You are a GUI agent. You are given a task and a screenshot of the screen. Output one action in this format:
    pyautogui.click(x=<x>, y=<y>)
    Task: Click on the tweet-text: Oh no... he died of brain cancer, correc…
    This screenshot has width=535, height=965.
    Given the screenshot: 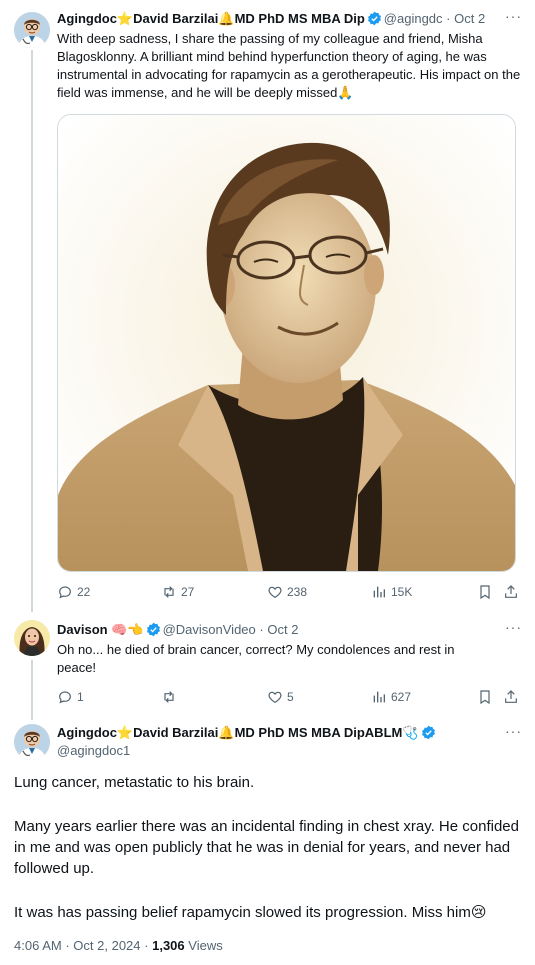 What is the action you would take?
    pyautogui.click(x=256, y=658)
    